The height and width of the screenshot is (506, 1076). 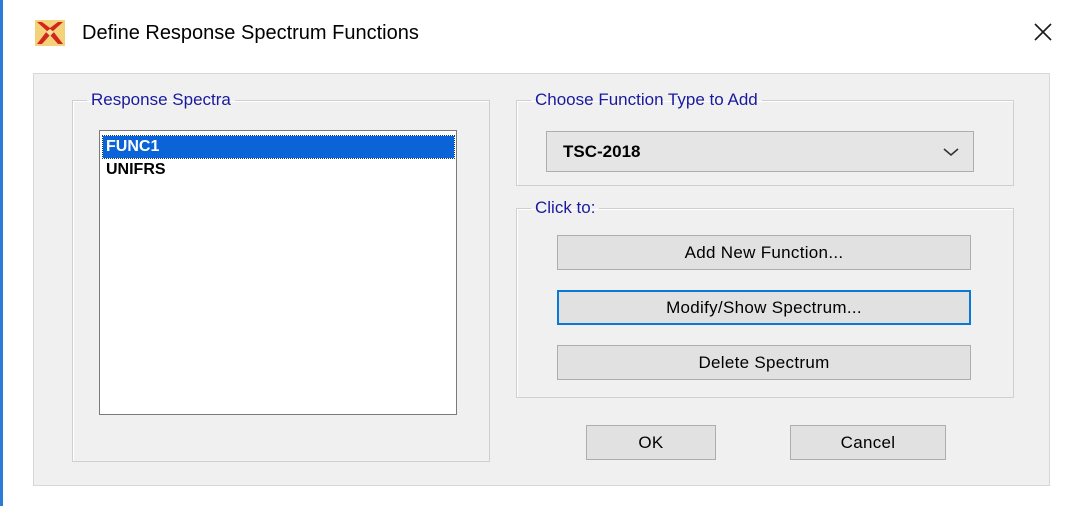 I want to click on function-type-value: TSC-2018, so click(x=602, y=151).